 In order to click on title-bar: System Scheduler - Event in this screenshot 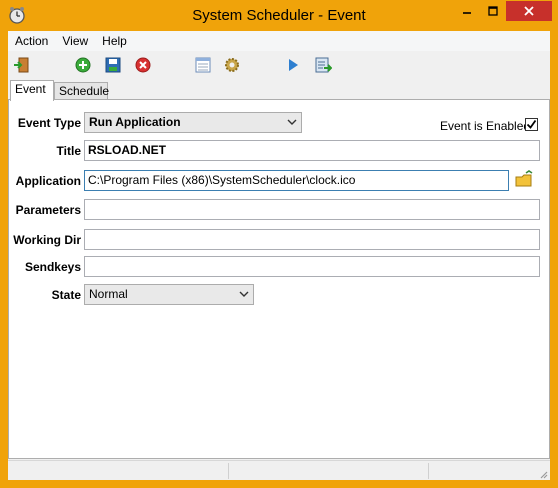, I will do `click(279, 15)`.